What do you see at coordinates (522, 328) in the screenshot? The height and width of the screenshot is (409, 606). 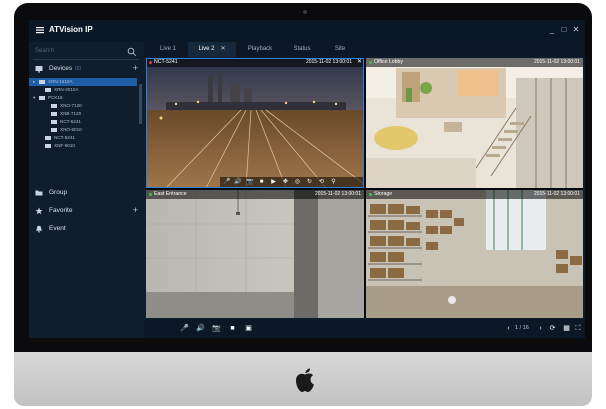 I see `page-indicator: 1 / 16` at bounding box center [522, 328].